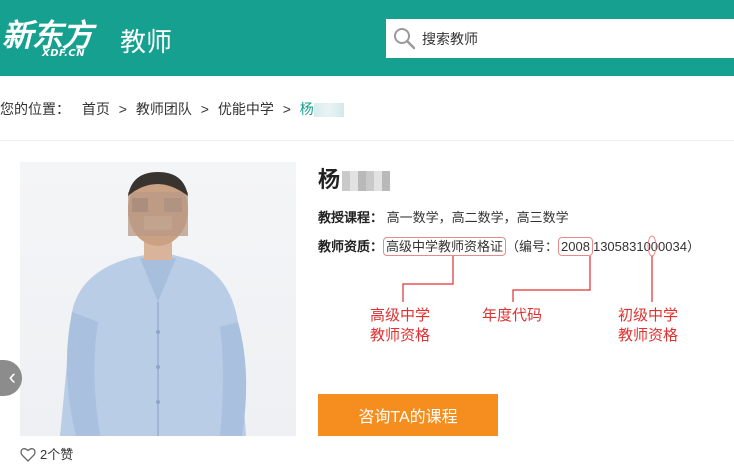 The width and height of the screenshot is (734, 469). Describe the element at coordinates (648, 335) in the screenshot. I see `annotation-junior-line2: 教师资格` at that location.